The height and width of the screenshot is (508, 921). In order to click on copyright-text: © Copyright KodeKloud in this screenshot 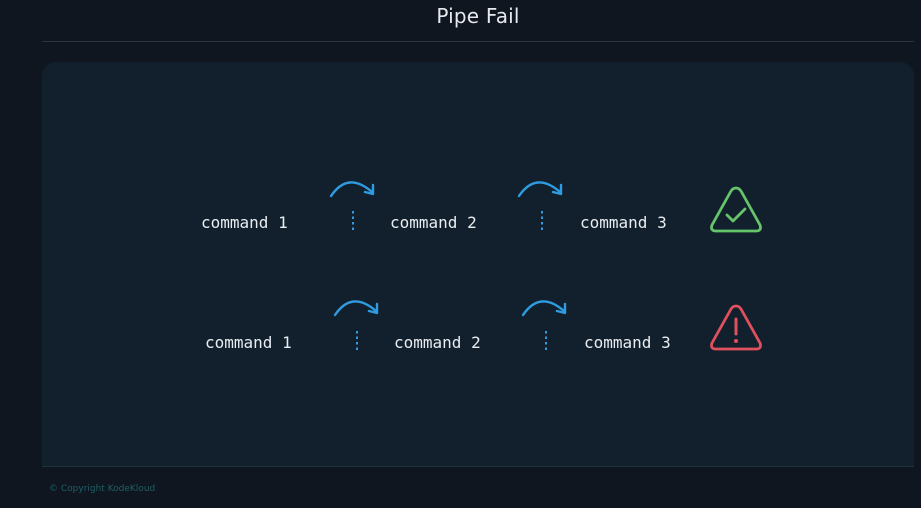, I will do `click(102, 489)`.